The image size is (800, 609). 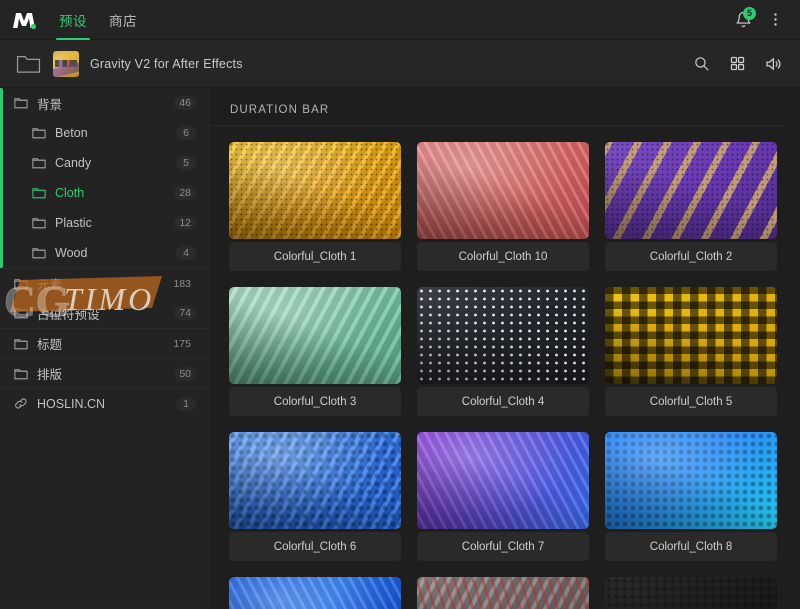 I want to click on preset-card: Colorful_Cloth 3, so click(x=315, y=351).